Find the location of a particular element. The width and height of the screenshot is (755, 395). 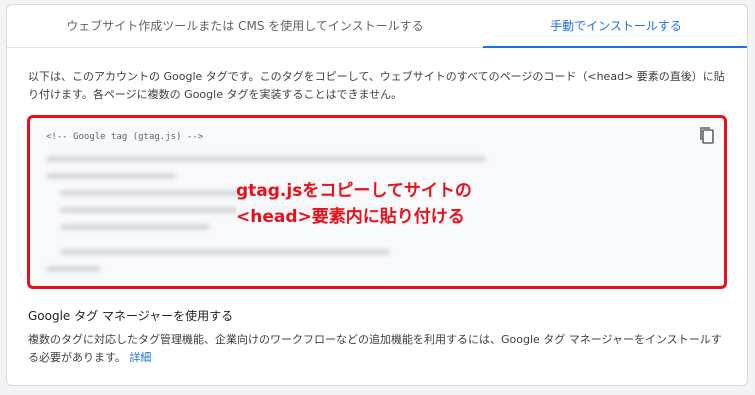

active-tab-indicator is located at coordinates (615, 47).